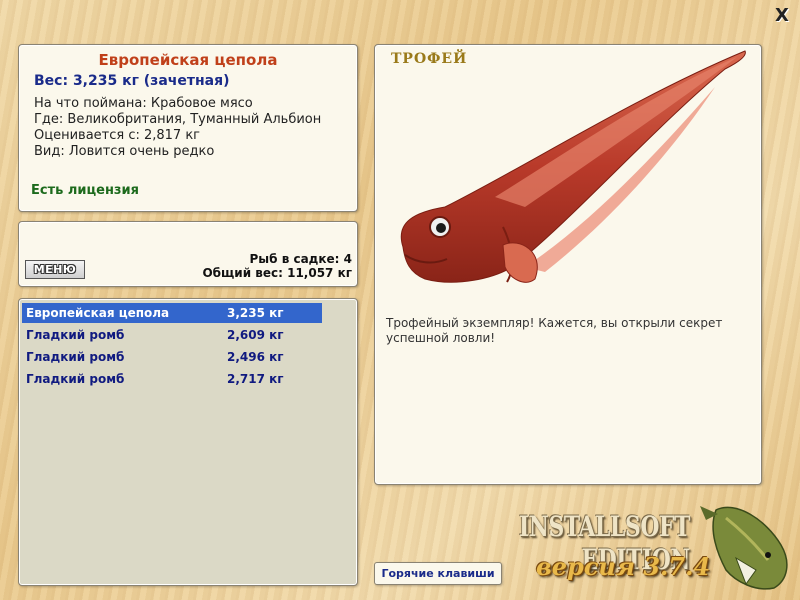 The width and height of the screenshot is (800, 600). I want to click on list-item-weight: 2,717 кг, so click(255, 379).